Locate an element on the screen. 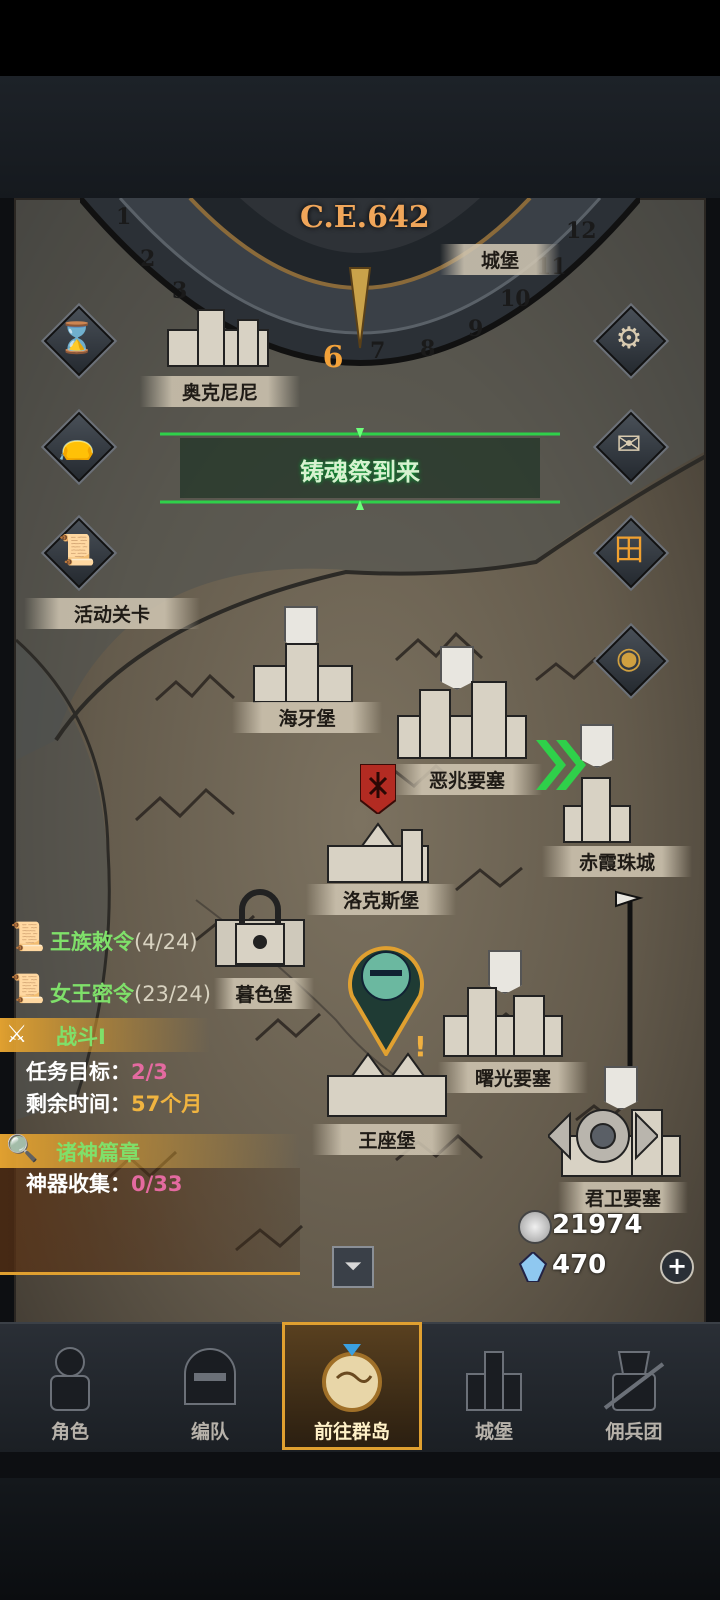  crystal-amount: 470 is located at coordinates (579, 1265).